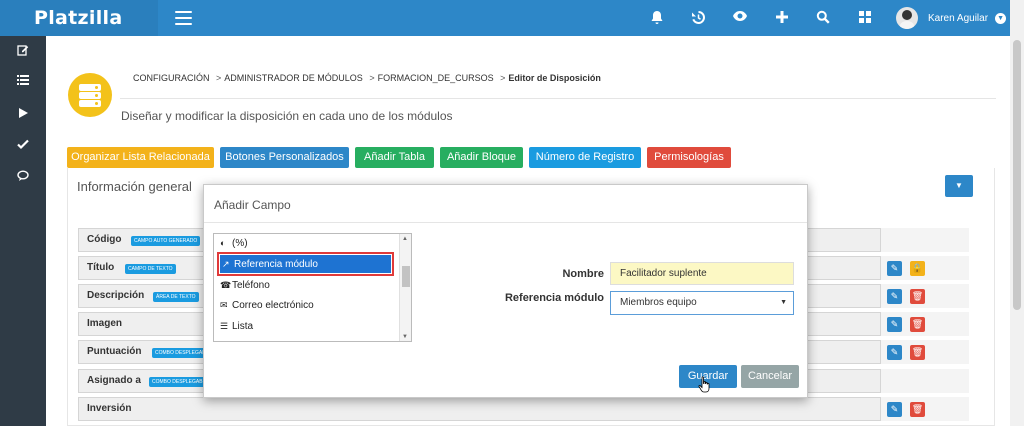 The height and width of the screenshot is (426, 1024). Describe the element at coordinates (958, 18) in the screenshot. I see `user-name: Karen Aguilar` at that location.